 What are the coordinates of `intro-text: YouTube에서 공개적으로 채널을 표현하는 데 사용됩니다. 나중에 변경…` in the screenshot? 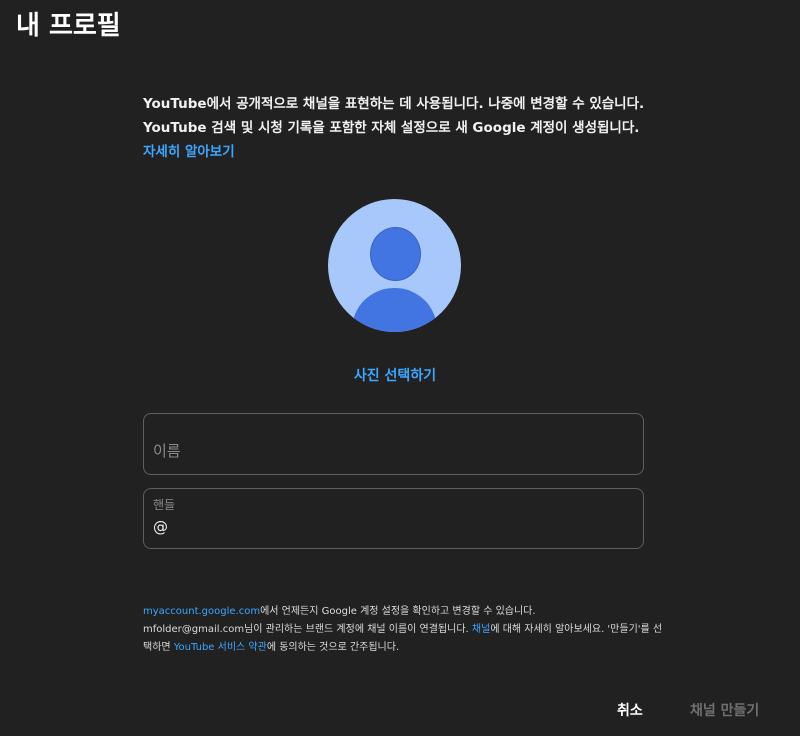 It's located at (398, 128).